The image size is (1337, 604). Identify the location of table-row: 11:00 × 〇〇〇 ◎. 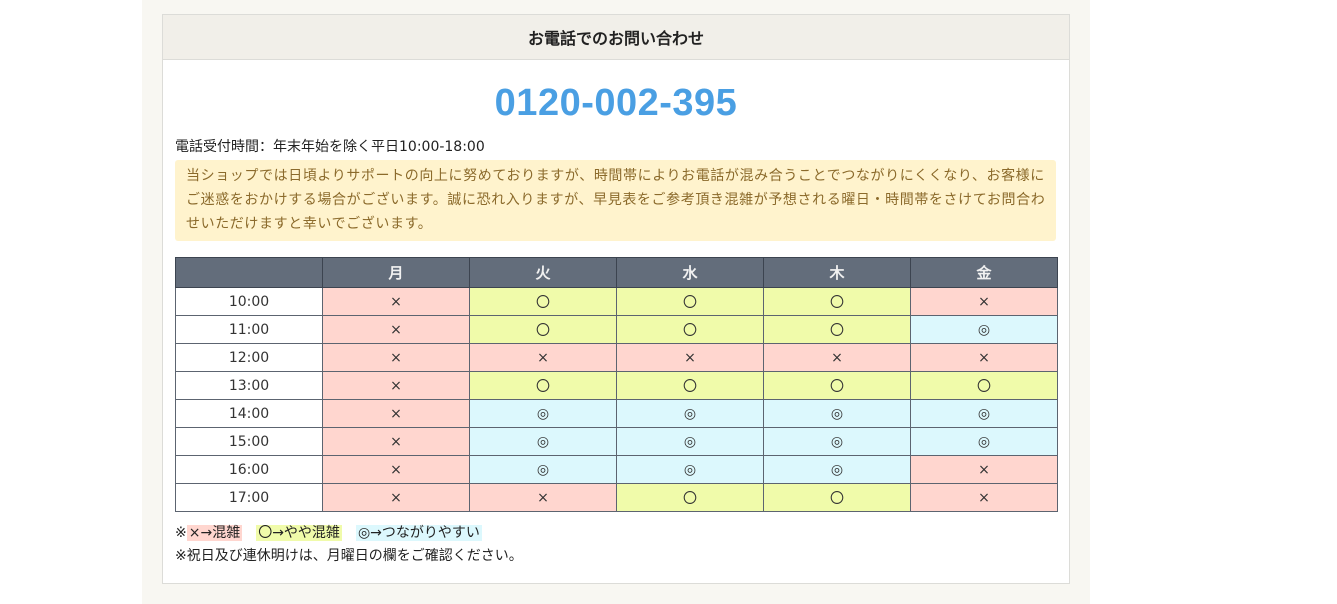
(616, 329).